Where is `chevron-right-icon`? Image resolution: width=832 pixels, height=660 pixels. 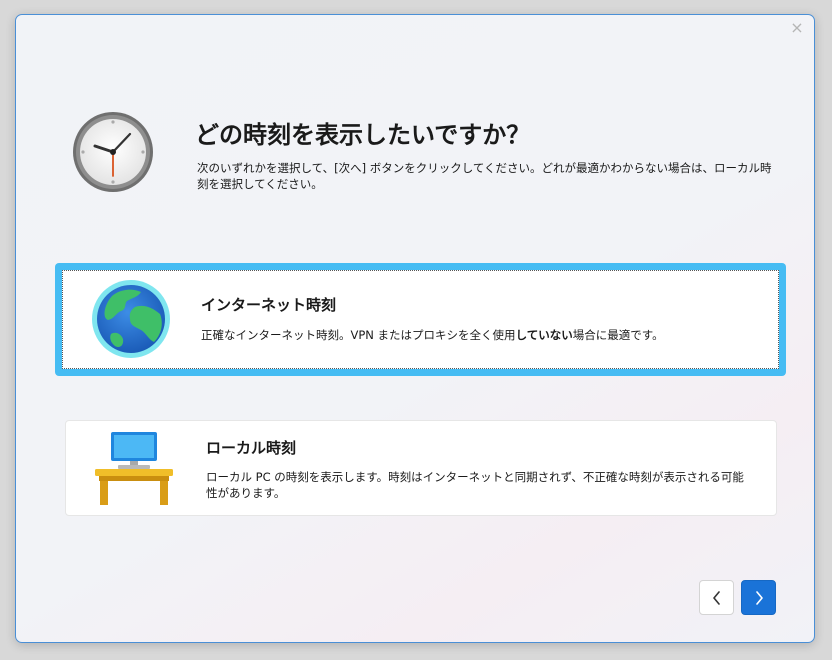
chevron-right-icon is located at coordinates (759, 597).